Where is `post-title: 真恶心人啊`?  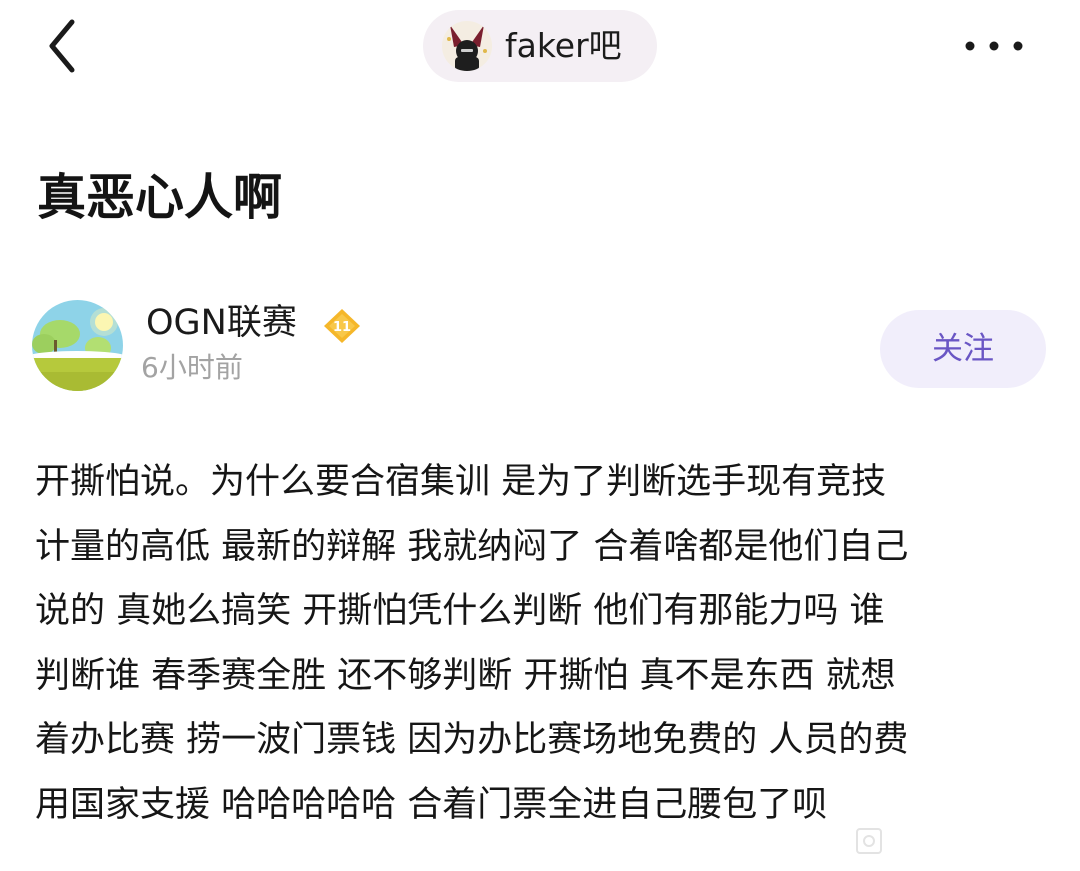
post-title: 真恶心人啊 is located at coordinates (160, 197).